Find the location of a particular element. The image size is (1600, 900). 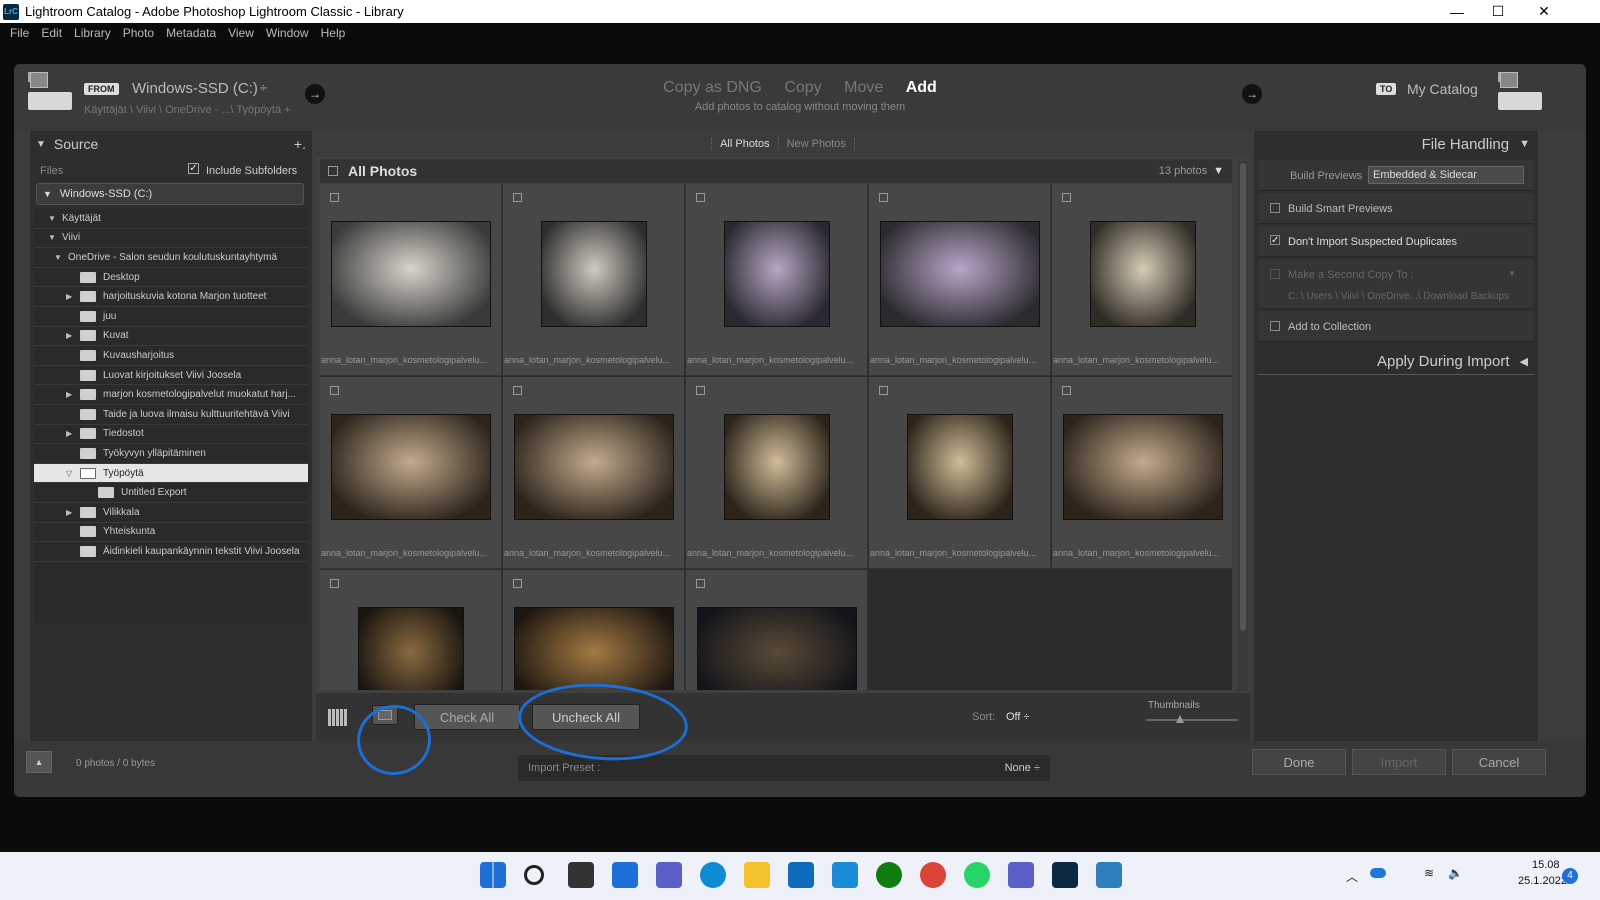

tree-item-harjoituskuvia: ▶ harjoituskuvia kotona Marjon tuotteet is located at coordinates (171, 297).